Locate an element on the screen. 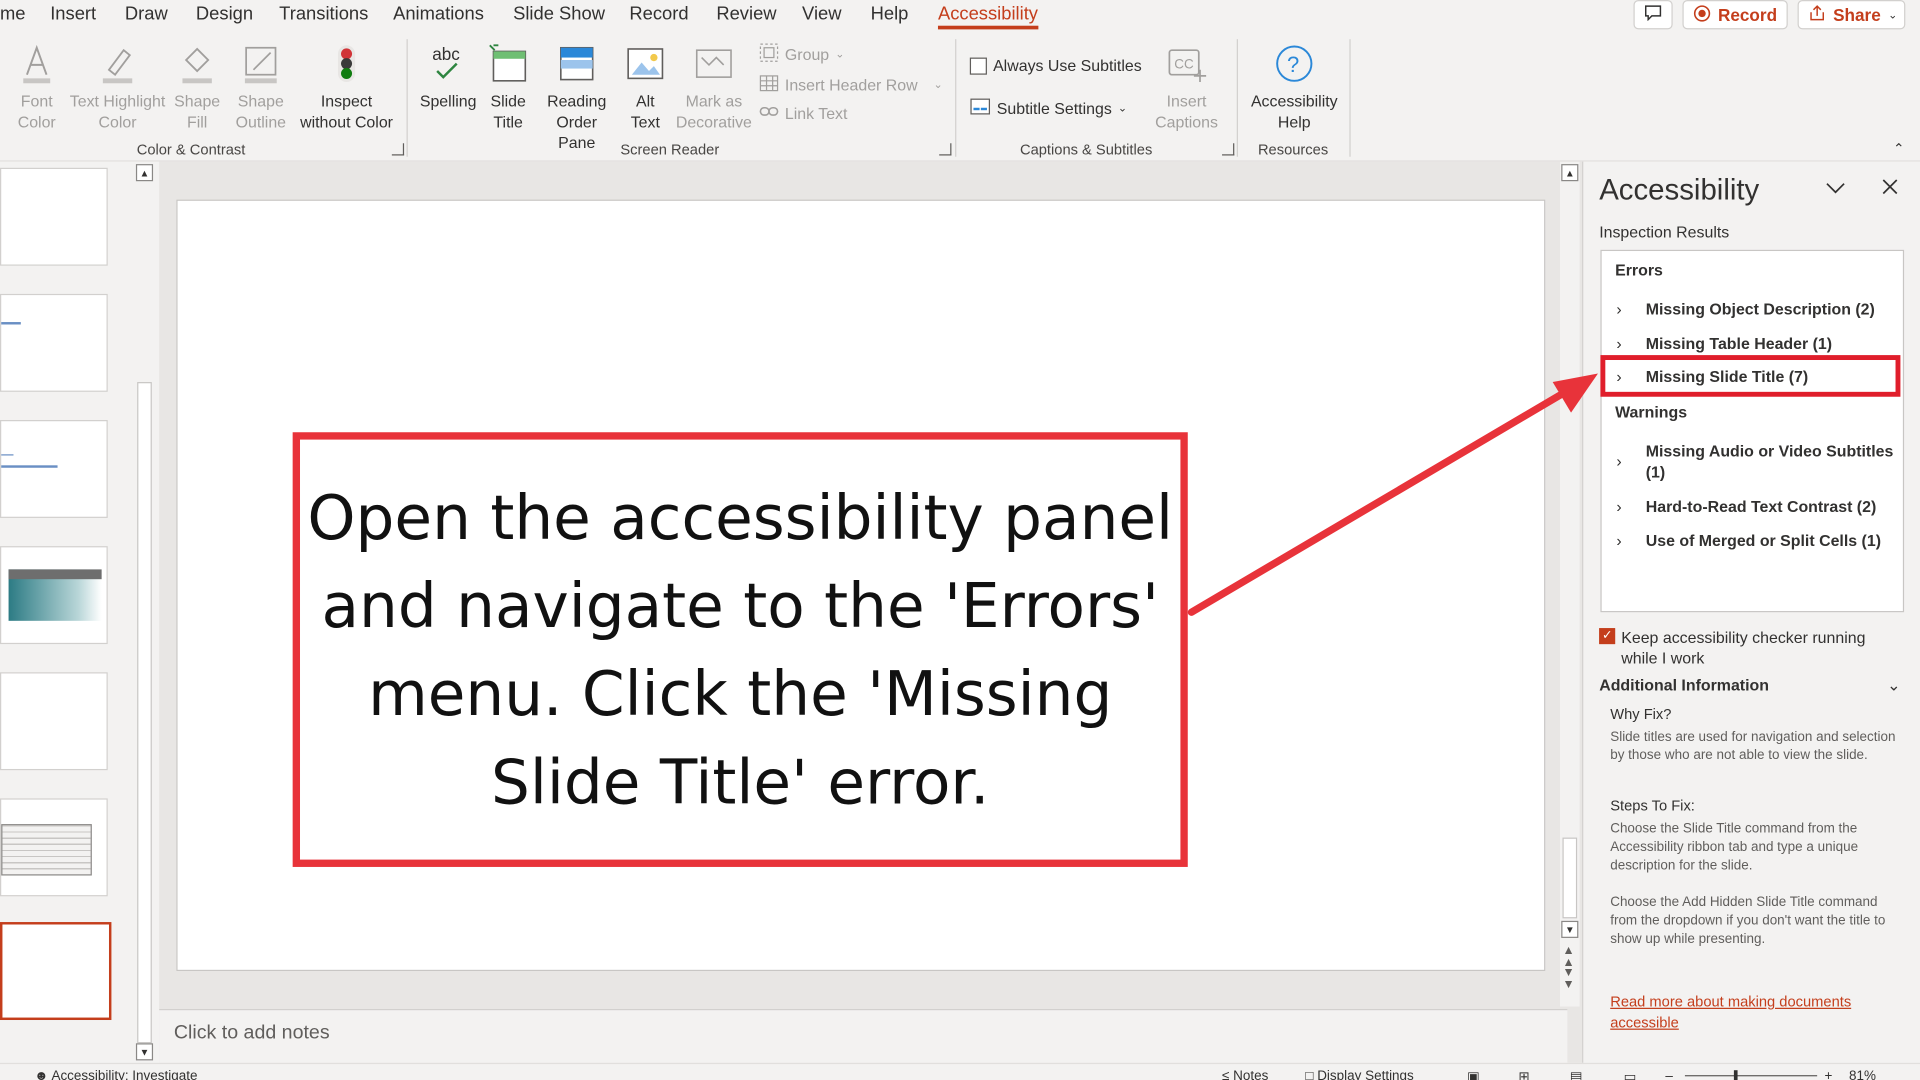 The height and width of the screenshot is (1080, 1920). notes-pane: Click to add notes is located at coordinates (863, 1035).